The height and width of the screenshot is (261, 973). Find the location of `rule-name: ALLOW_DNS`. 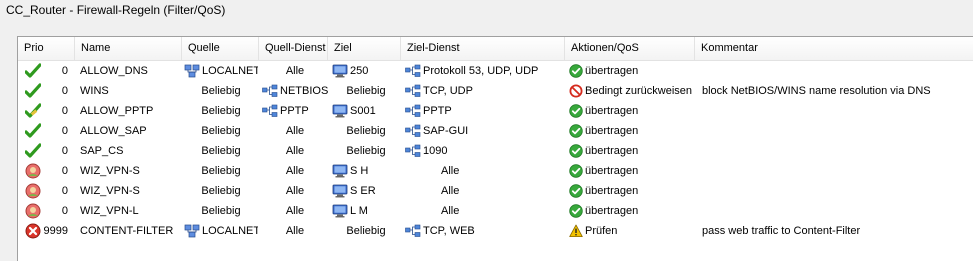

rule-name: ALLOW_DNS is located at coordinates (114, 71).